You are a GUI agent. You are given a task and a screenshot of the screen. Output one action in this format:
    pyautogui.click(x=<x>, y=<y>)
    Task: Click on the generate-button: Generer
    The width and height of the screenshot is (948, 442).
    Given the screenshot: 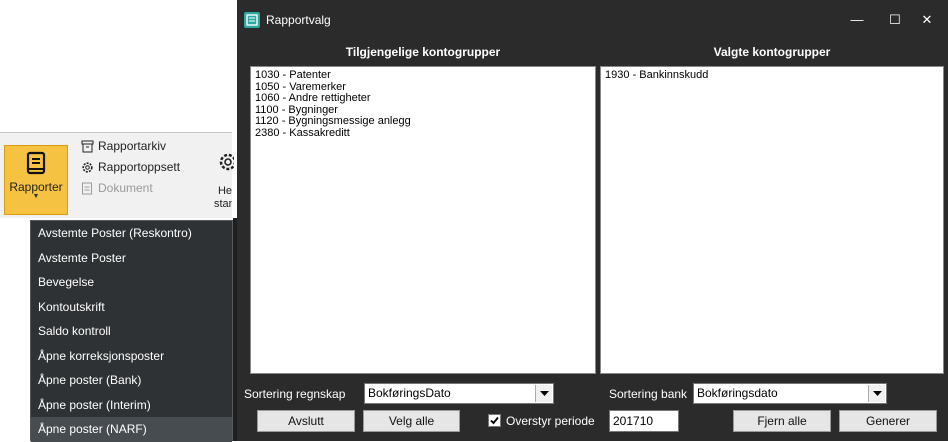 What is the action you would take?
    pyautogui.click(x=888, y=421)
    